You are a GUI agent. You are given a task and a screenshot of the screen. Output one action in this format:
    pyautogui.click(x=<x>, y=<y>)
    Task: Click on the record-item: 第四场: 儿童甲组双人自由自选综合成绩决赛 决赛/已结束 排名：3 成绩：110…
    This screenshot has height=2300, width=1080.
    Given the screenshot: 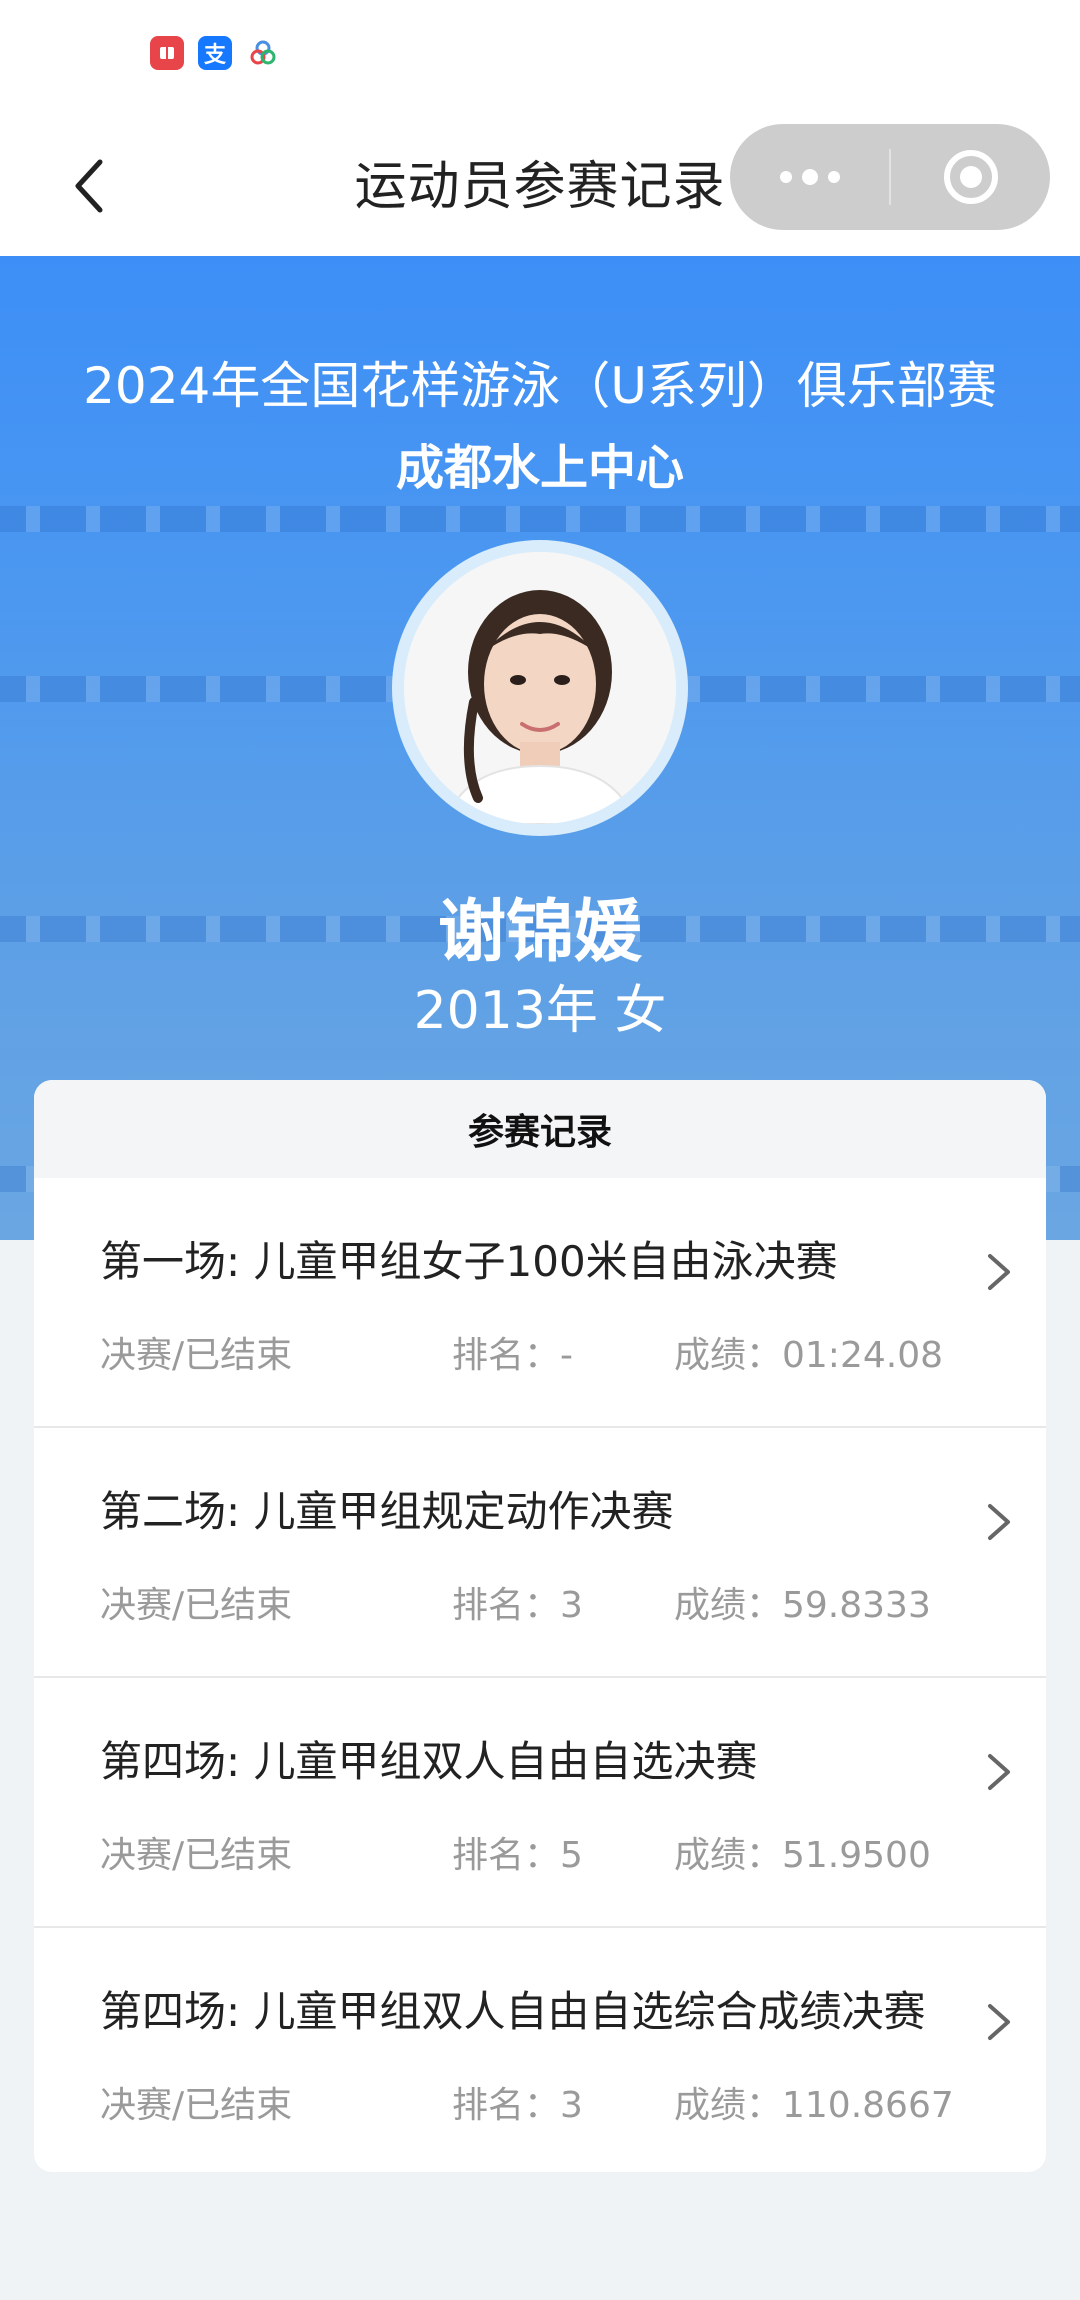 What is the action you would take?
    pyautogui.click(x=540, y=2050)
    